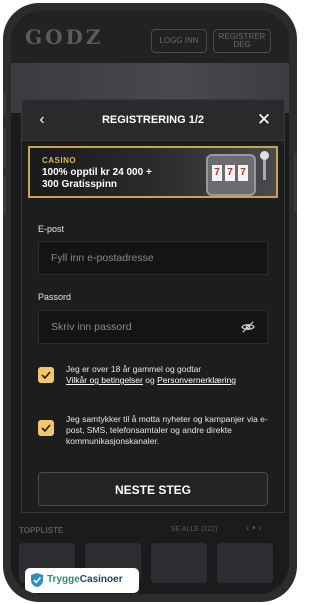  What do you see at coordinates (41, 530) in the screenshot?
I see `toplist-label: TOPPLISTE` at bounding box center [41, 530].